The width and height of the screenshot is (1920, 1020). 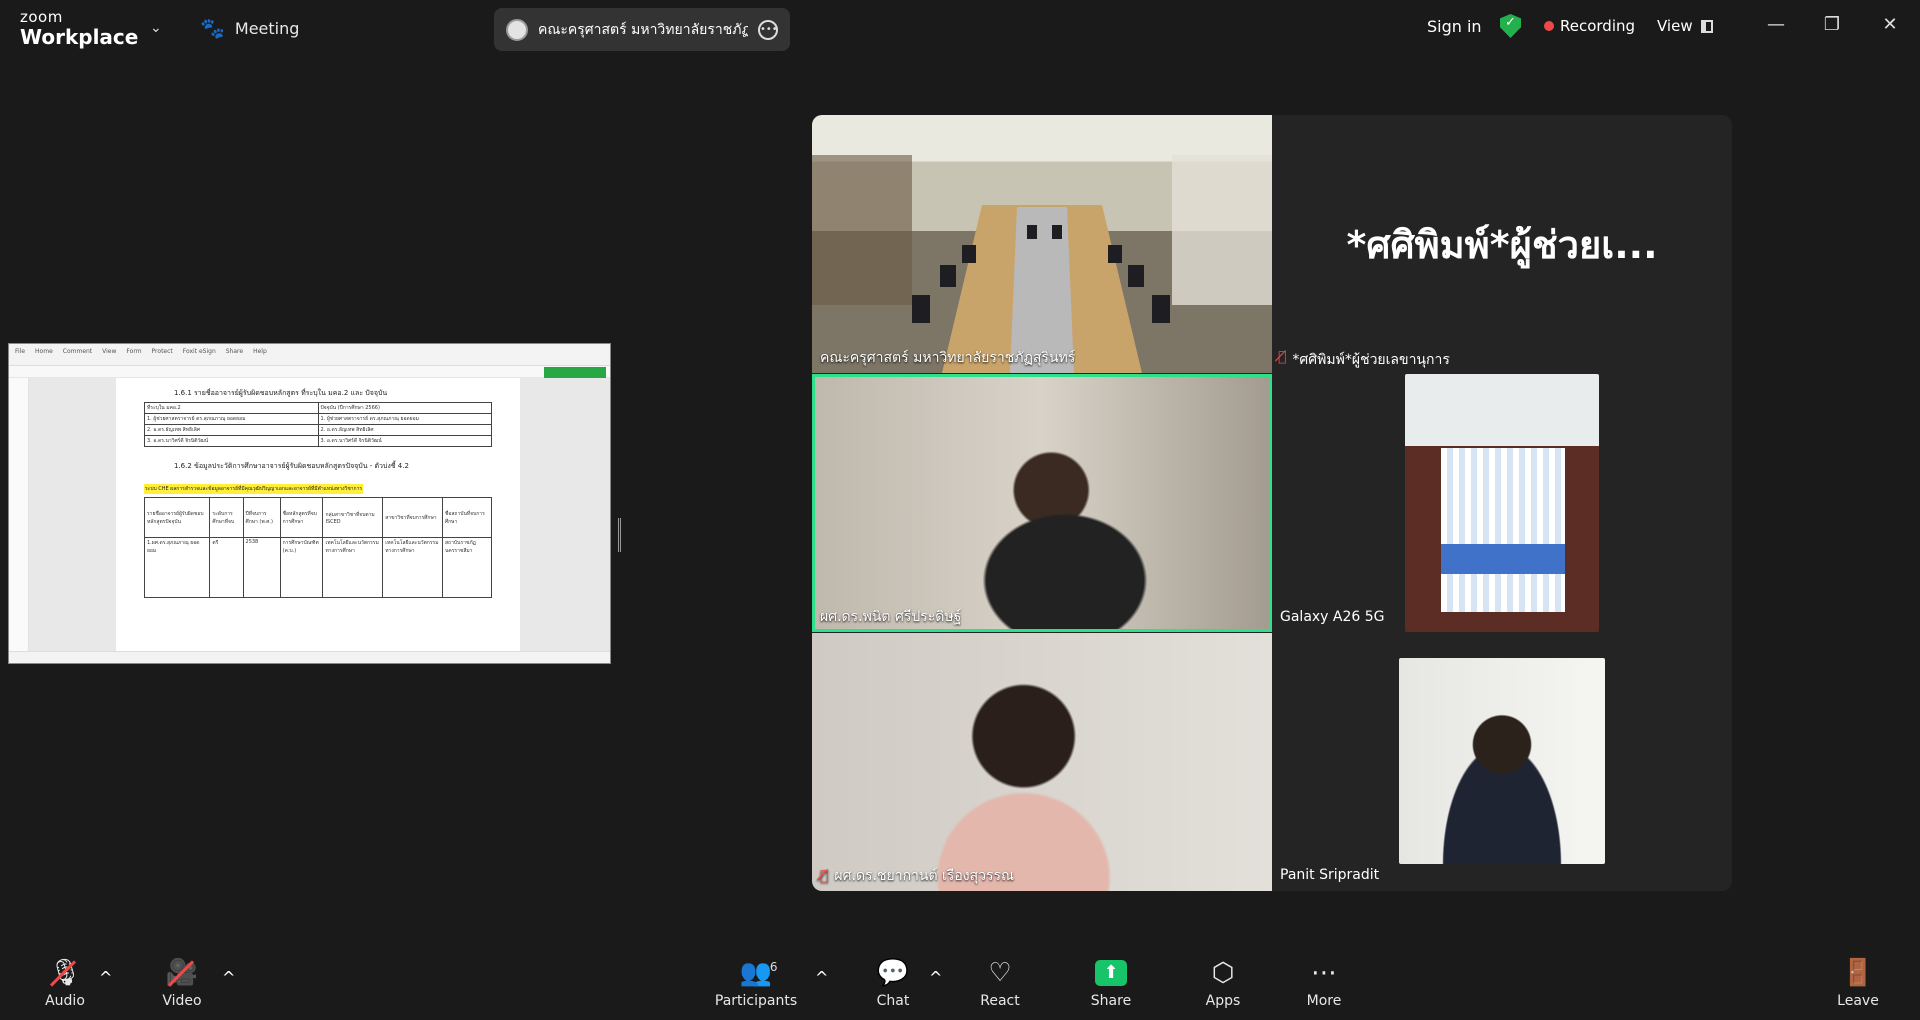 I want to click on more-options-icon: •••, so click(x=768, y=29).